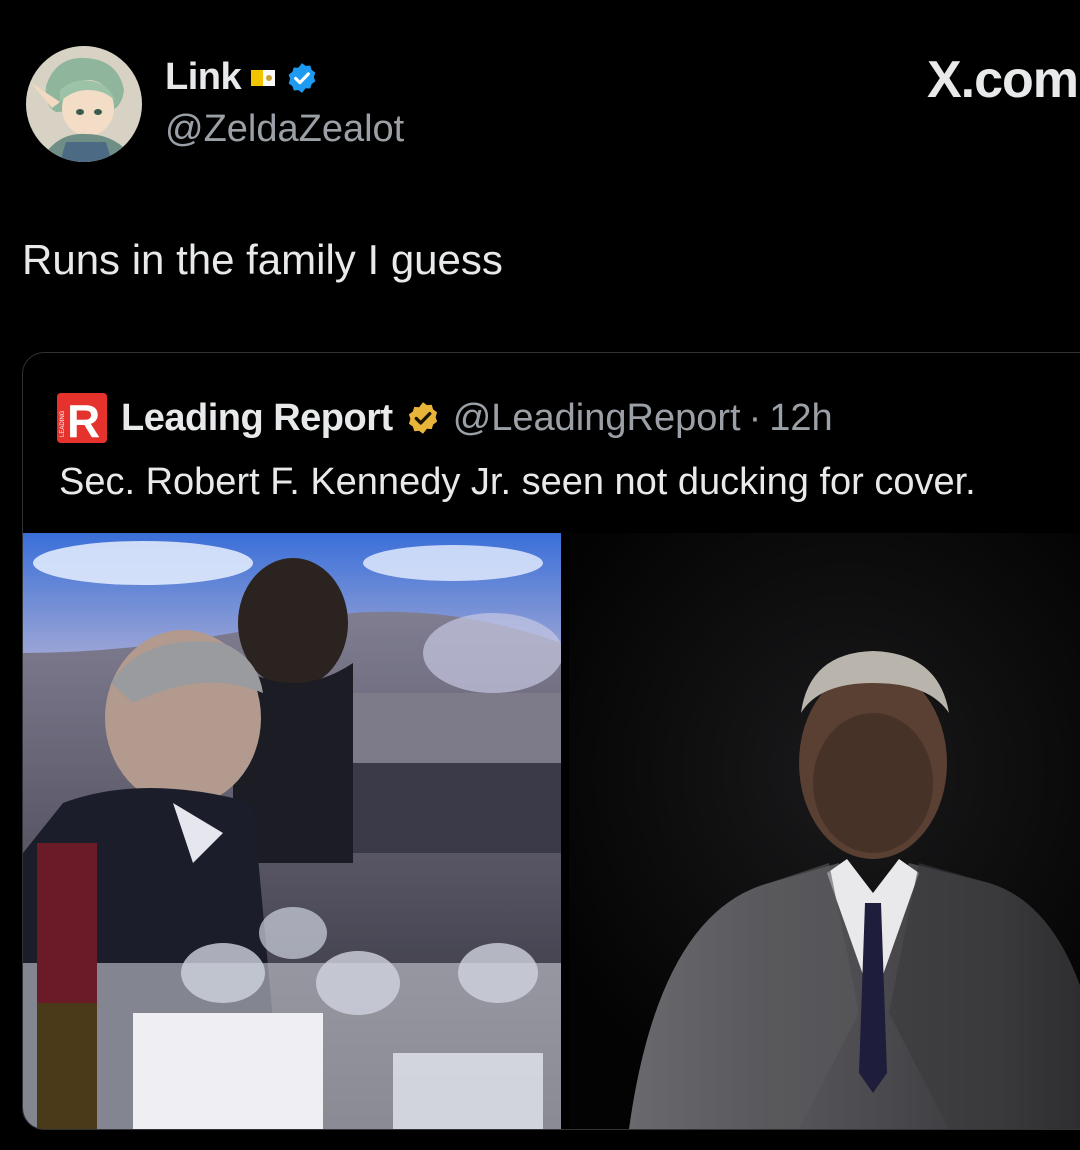 This screenshot has height=1150, width=1080. What do you see at coordinates (302, 78) in the screenshot?
I see `verified-badge-icon` at bounding box center [302, 78].